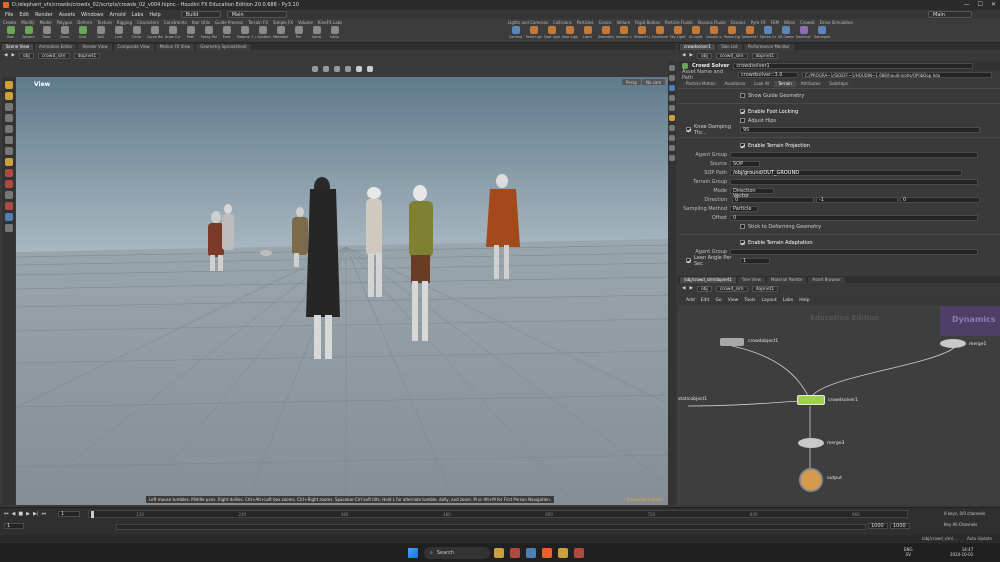 The width and height of the screenshot is (1000, 562). I want to click on range-slider, so click(491, 527).